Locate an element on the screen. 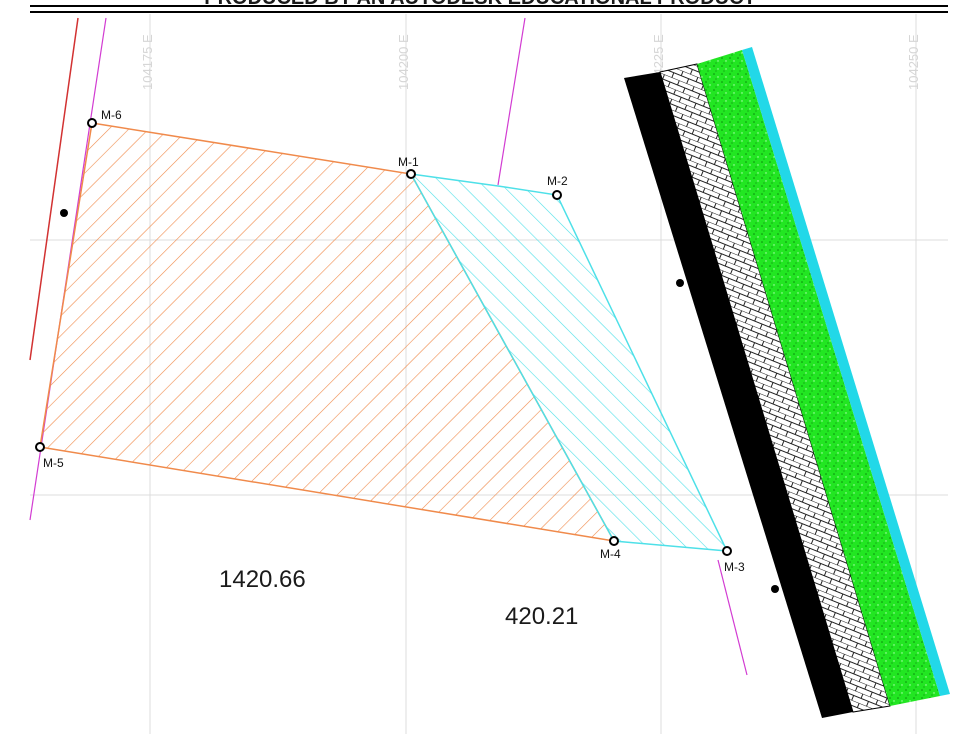 Image resolution: width=979 pixels, height=734 pixels. area-label-cyan: 420.21 is located at coordinates (541, 616).